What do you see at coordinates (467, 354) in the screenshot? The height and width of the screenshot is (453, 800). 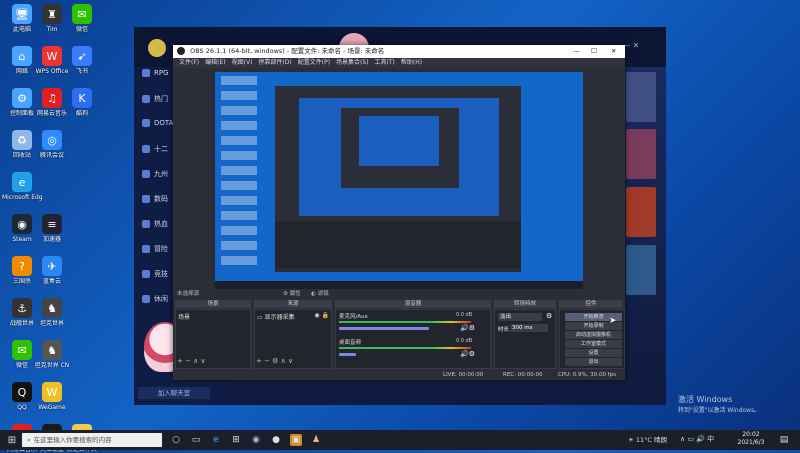 I see `desktop-mute-icon: 🔊⚙` at bounding box center [467, 354].